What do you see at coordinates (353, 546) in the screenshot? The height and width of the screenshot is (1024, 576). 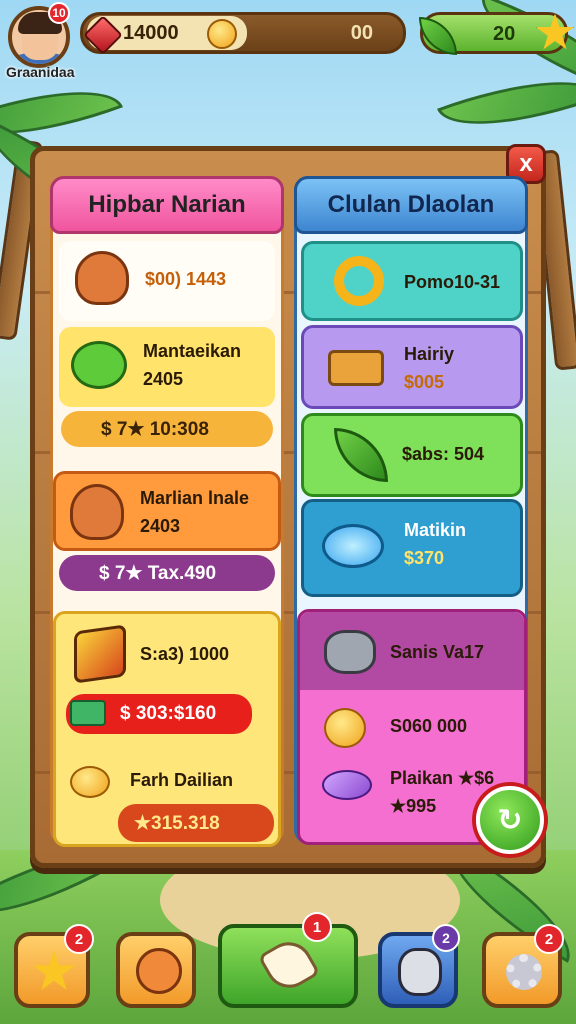 I see `water-icon` at bounding box center [353, 546].